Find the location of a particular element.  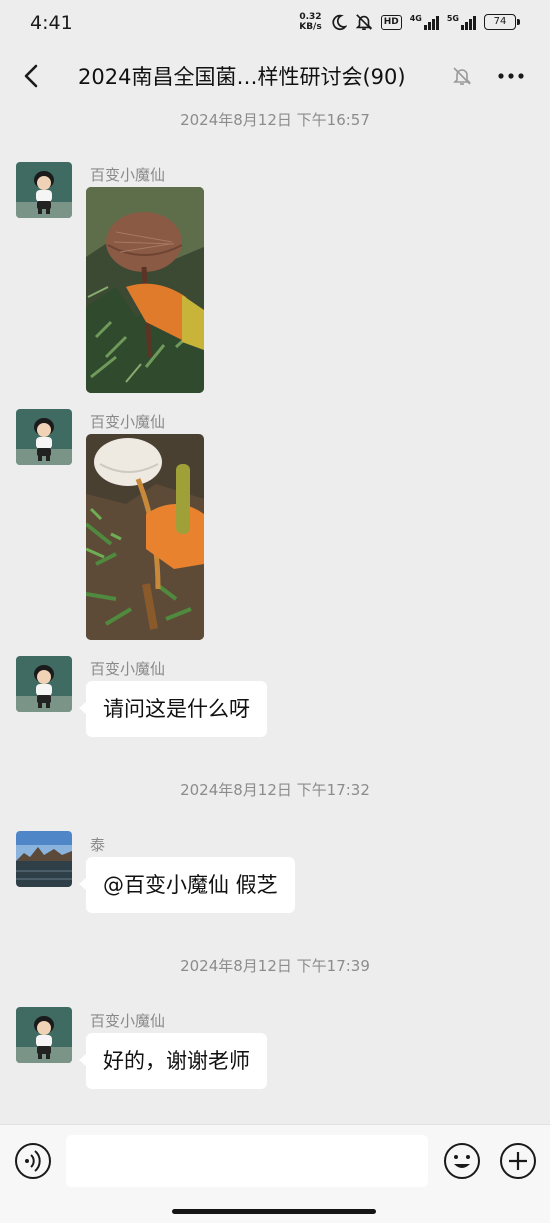

status-icons: 0.32 KB/s HD 4G 5G 74 is located at coordinates (409, 22).